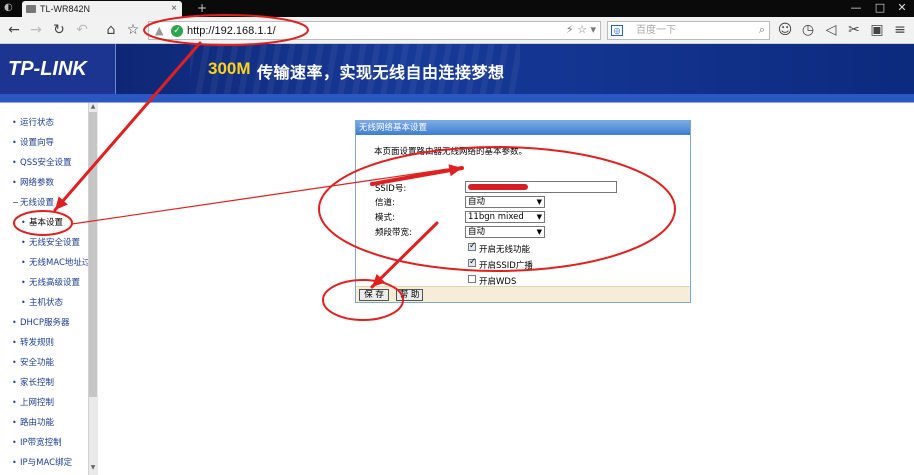 This screenshot has width=914, height=475. I want to click on sidebar-item: • 设置向导, so click(44, 143).